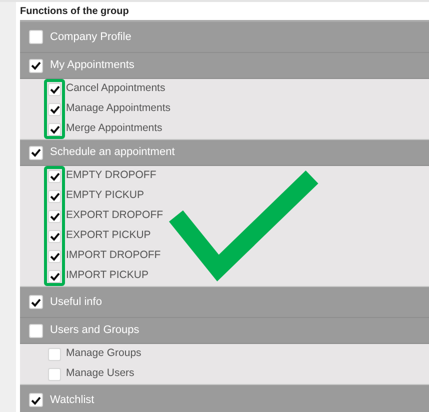 Image resolution: width=429 pixels, height=412 pixels. I want to click on function-item: Cancel Appointments, so click(93, 89).